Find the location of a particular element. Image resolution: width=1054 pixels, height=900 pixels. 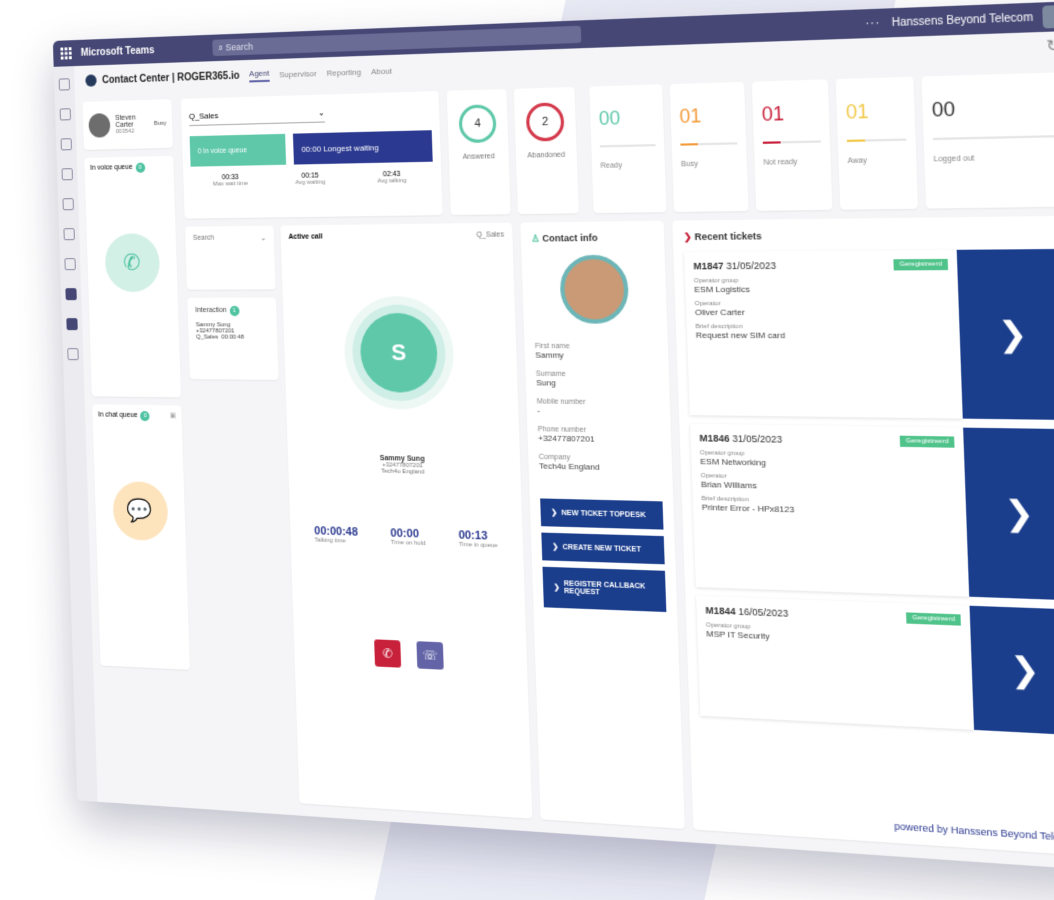

search-placeholder: Search is located at coordinates (239, 47).